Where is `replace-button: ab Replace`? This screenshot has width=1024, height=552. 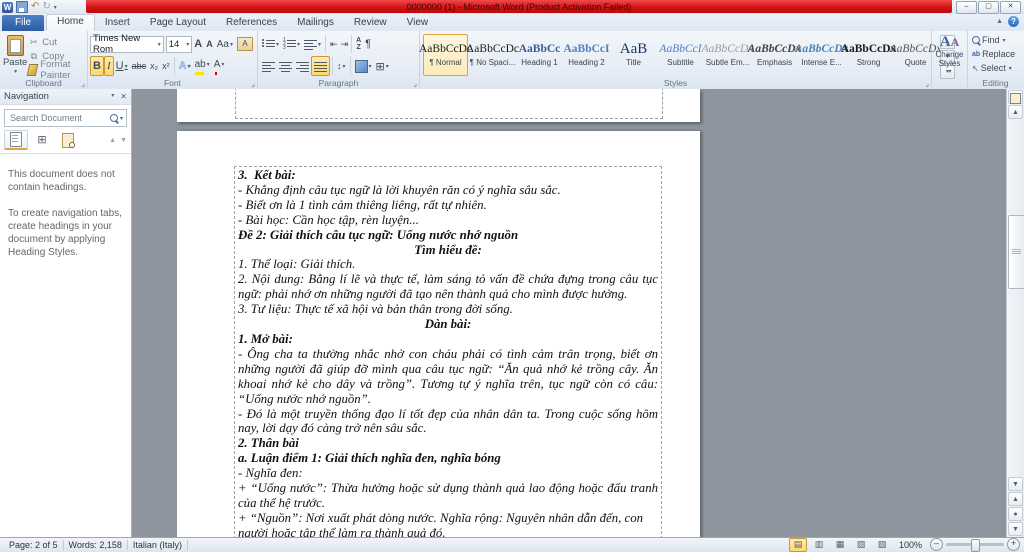 replace-button: ab Replace is located at coordinates (995, 54).